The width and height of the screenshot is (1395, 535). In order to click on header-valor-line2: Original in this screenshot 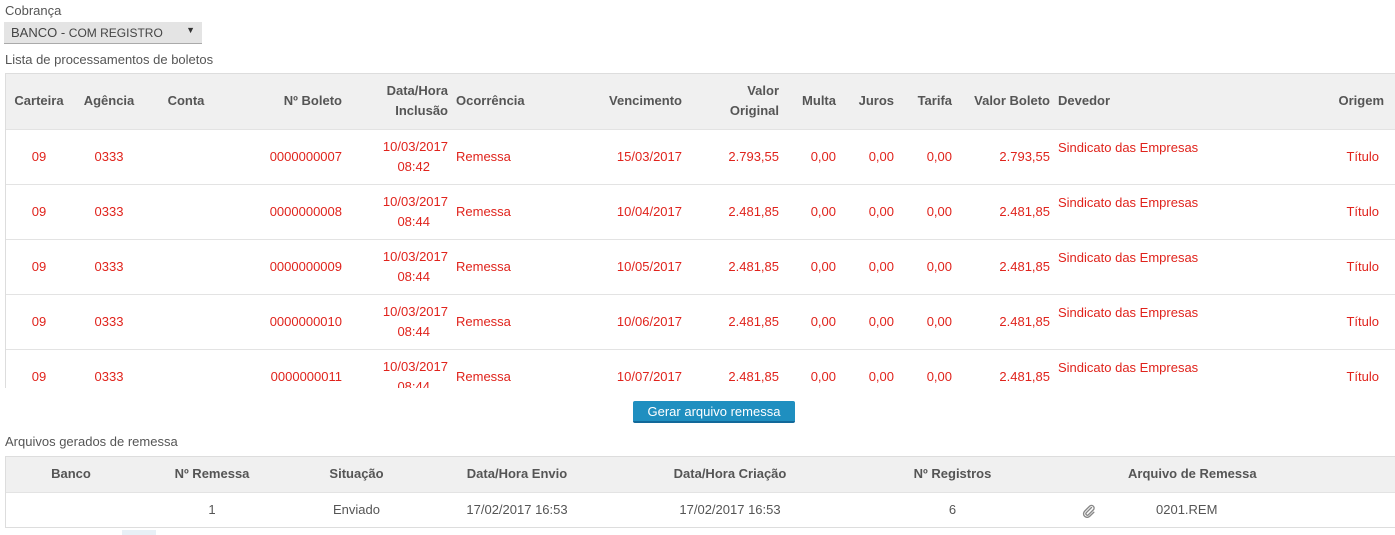, I will do `click(754, 111)`.